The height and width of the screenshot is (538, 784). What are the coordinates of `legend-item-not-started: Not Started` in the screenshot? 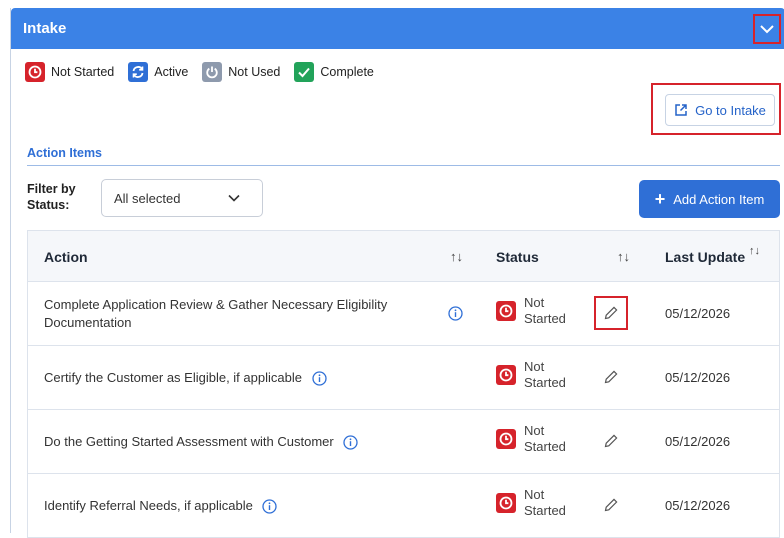 It's located at (69, 72).